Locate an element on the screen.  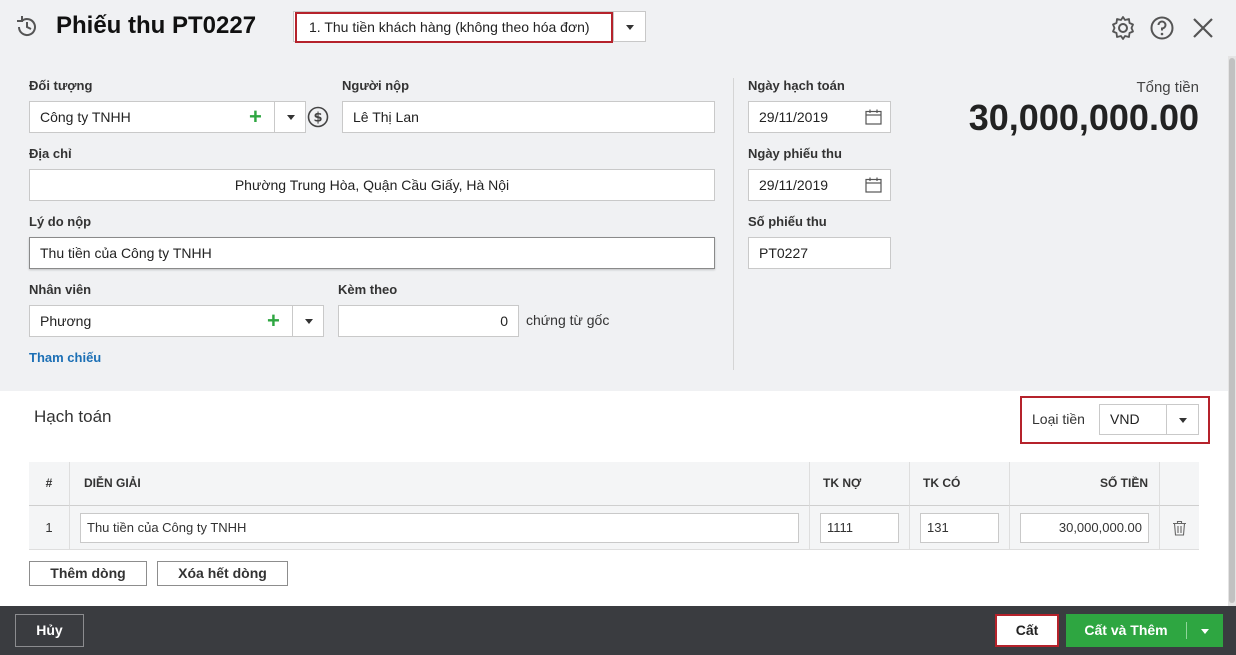
receipt-no-input: PT0227 is located at coordinates (819, 253).